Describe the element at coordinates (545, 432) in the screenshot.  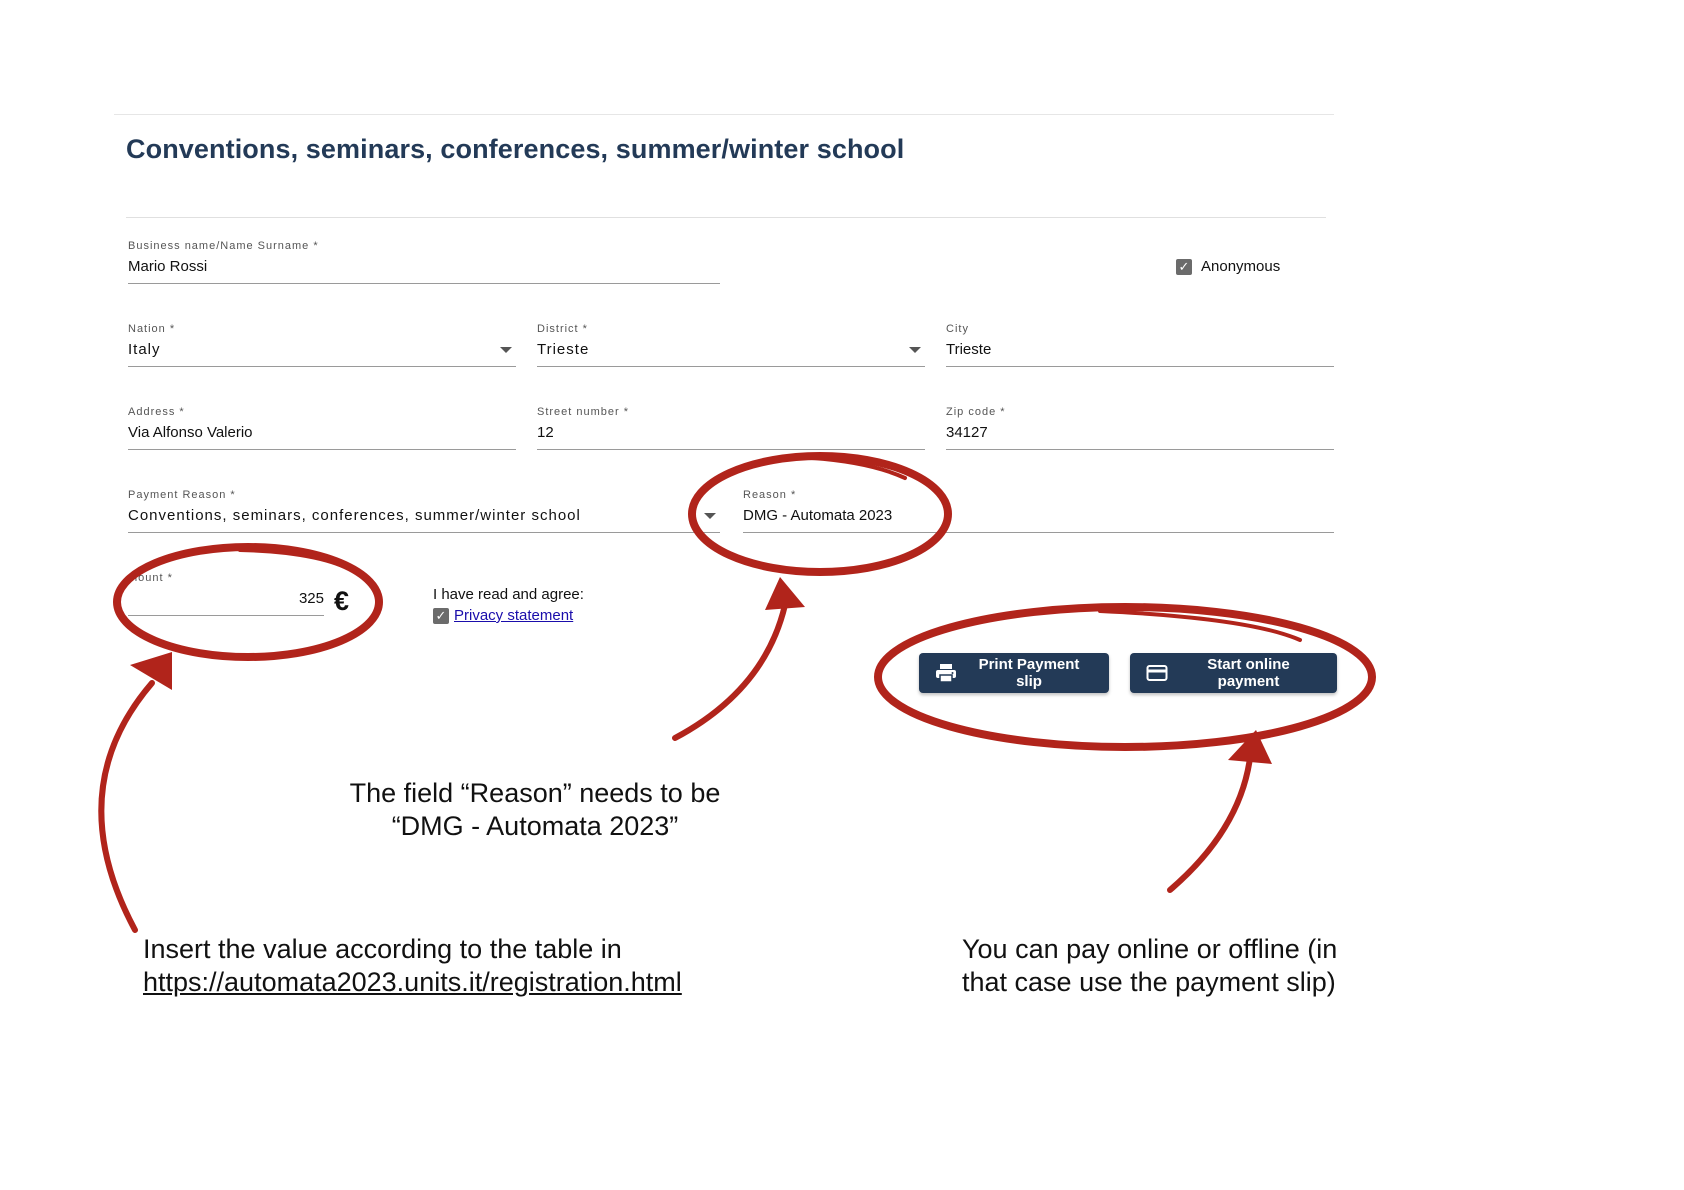
I see `street-number-value: 12` at that location.